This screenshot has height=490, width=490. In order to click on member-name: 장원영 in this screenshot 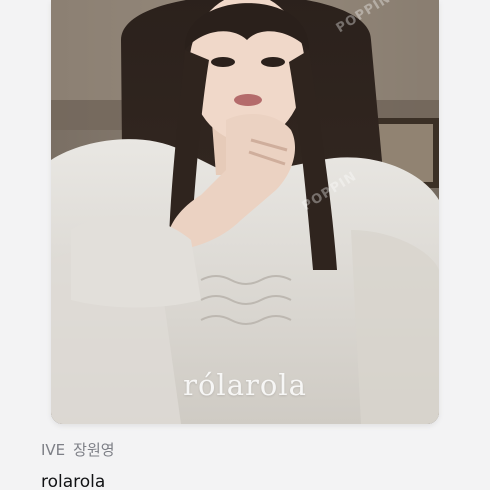, I will do `click(93, 450)`.